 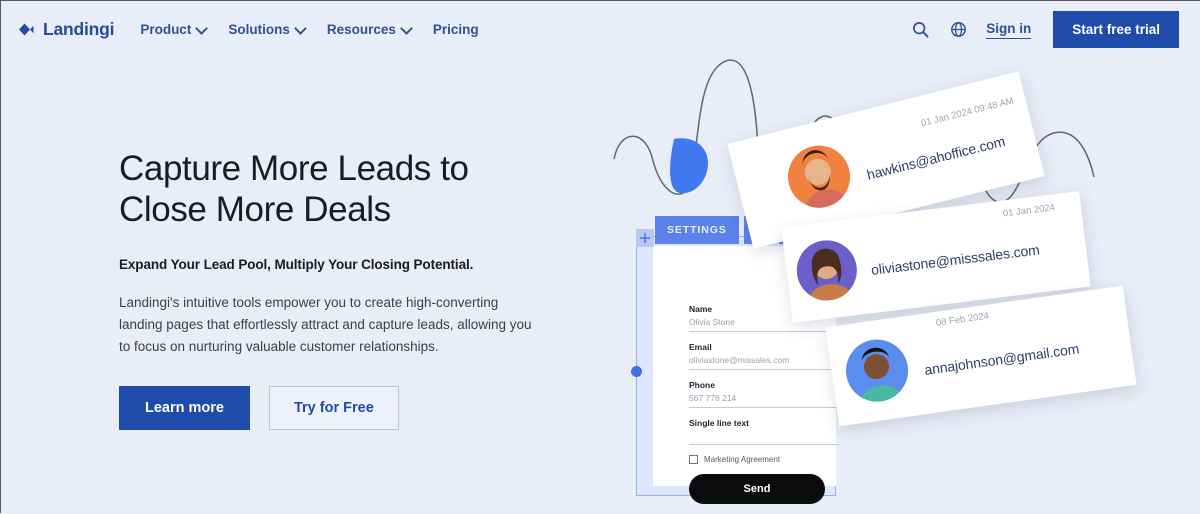 What do you see at coordinates (1001, 359) in the screenshot?
I see `lead-email: annajohnson@gmail.com` at bounding box center [1001, 359].